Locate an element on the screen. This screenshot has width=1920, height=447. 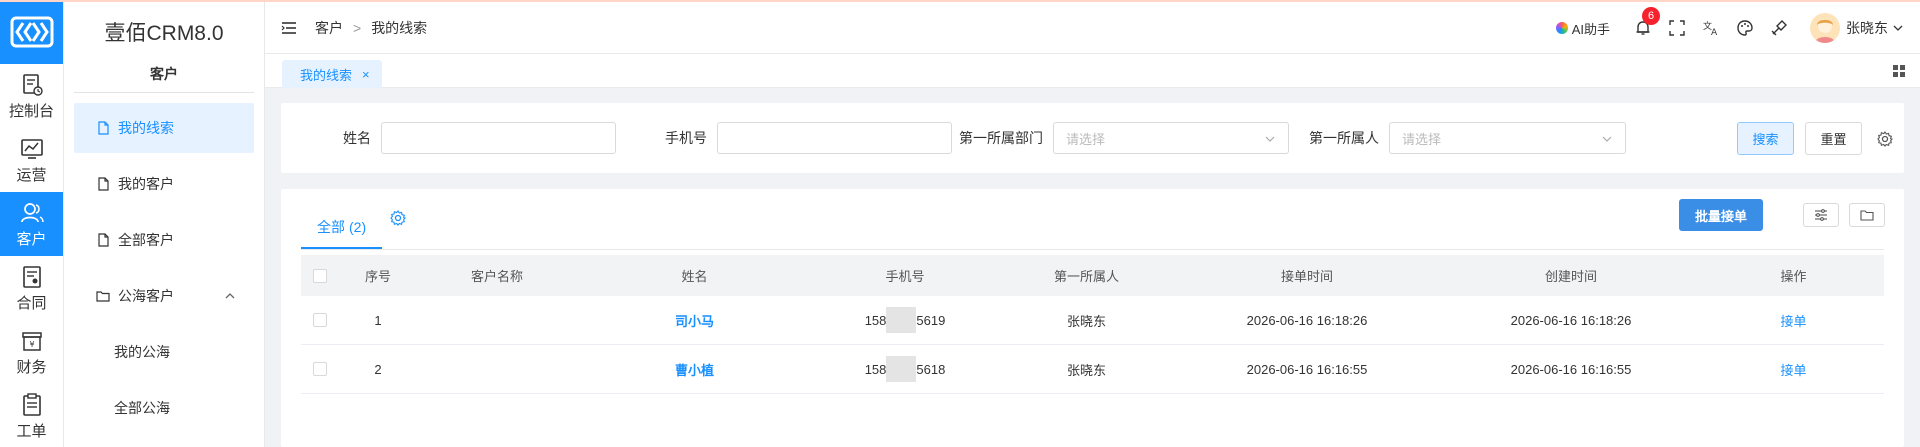
breadcrumb-item: 客户 is located at coordinates (329, 28).